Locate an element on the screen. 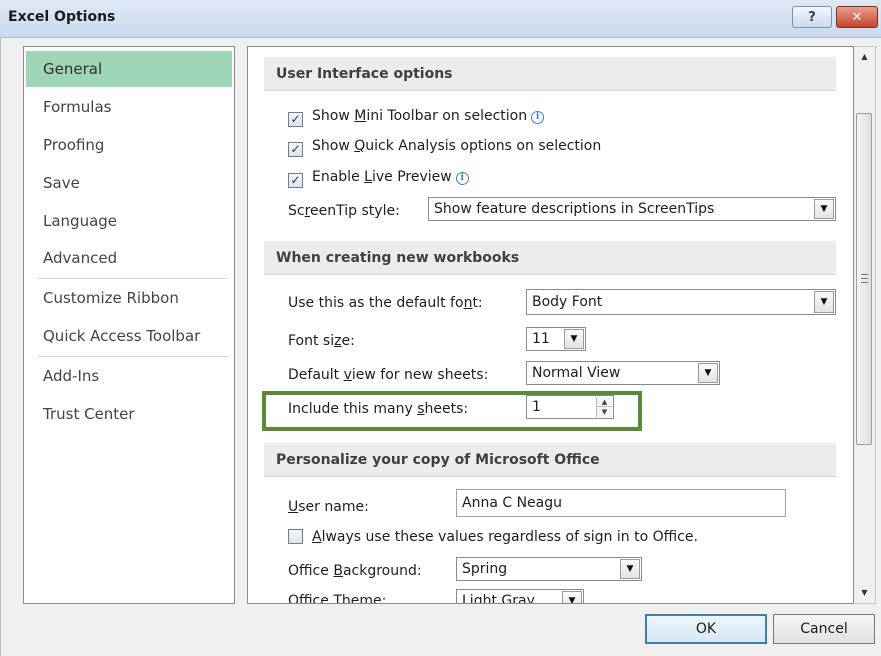 This screenshot has width=881, height=656. font-size-label: Font size: is located at coordinates (321, 341).